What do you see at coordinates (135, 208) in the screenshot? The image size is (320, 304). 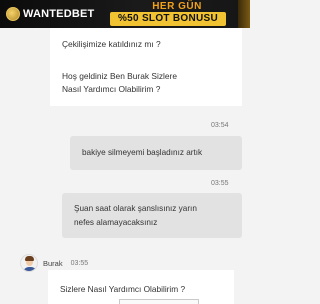 I see `user-message-text: Şuan saat olarak şanslısınız yarın` at bounding box center [135, 208].